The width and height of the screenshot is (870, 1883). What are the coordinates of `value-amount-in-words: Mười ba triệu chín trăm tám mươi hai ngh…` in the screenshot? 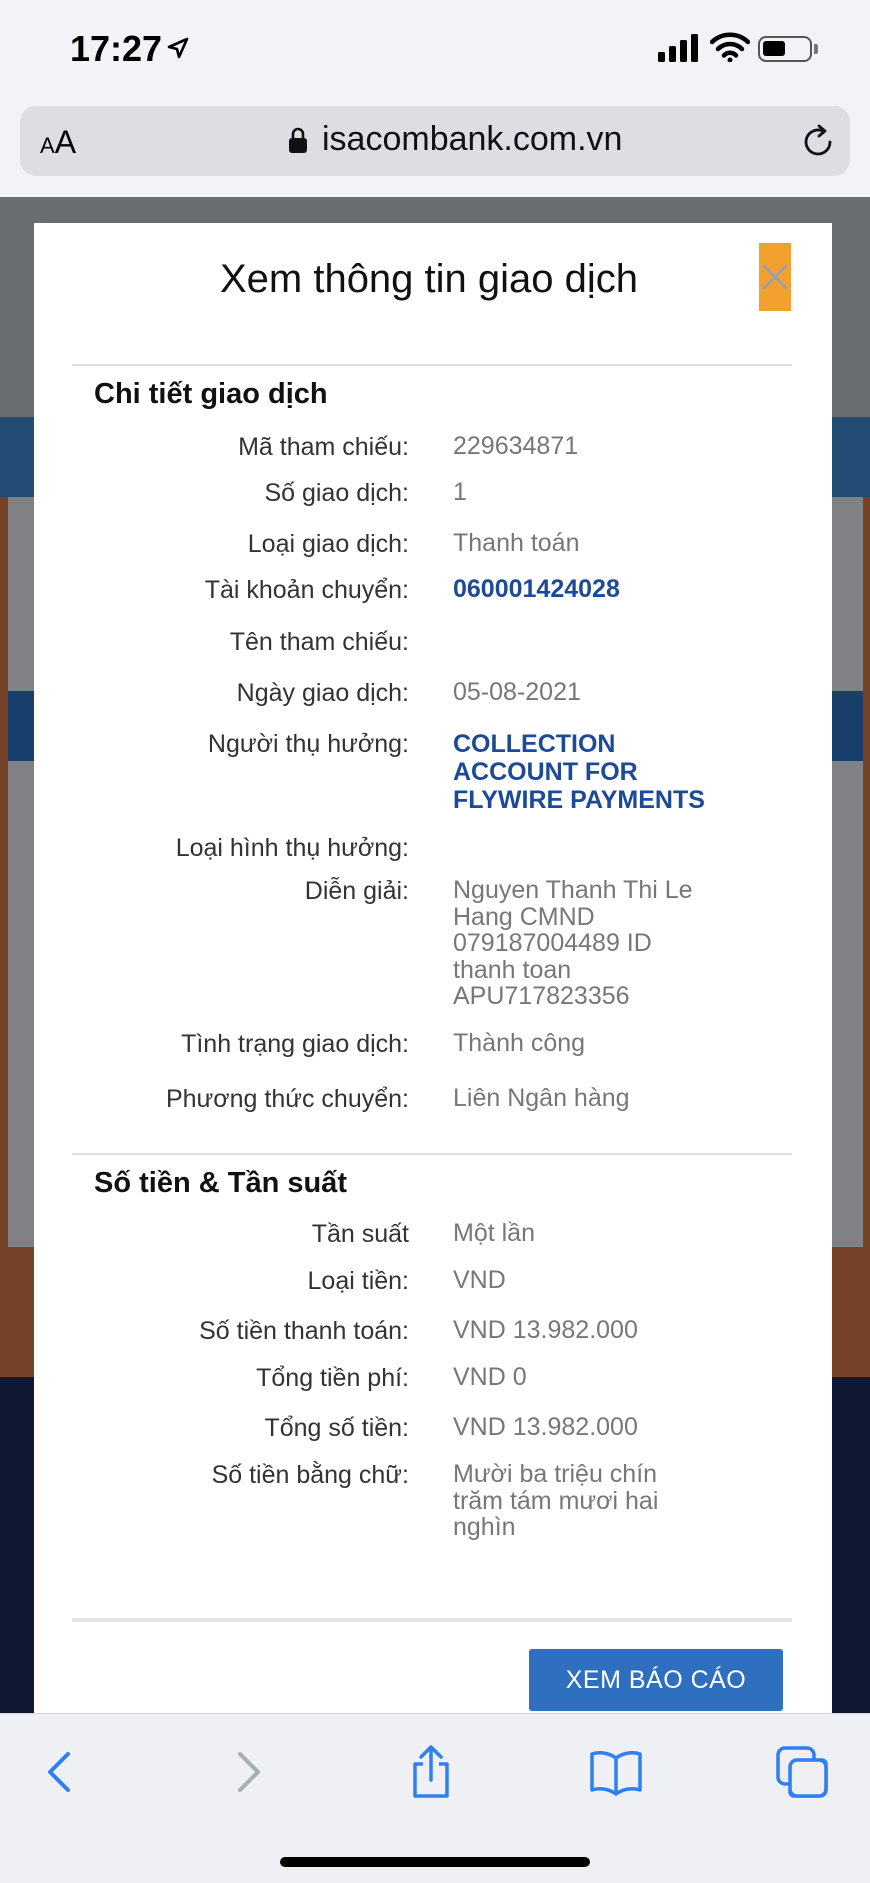 It's located at (556, 1500).